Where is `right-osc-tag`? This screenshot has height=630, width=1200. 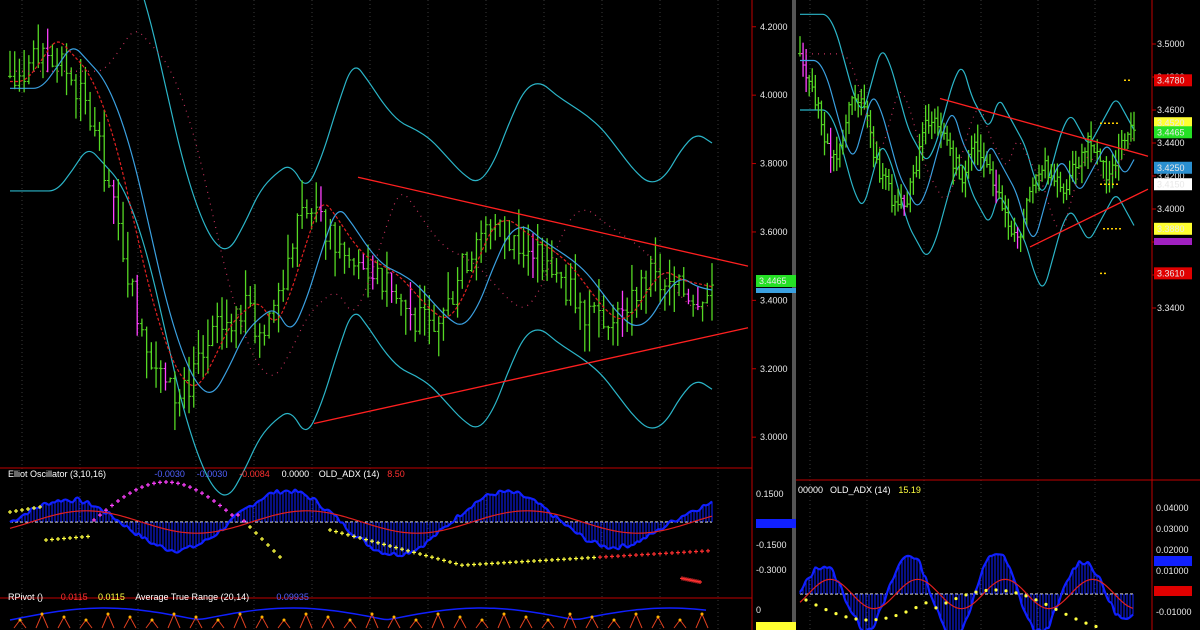 right-osc-tag is located at coordinates (1173, 561).